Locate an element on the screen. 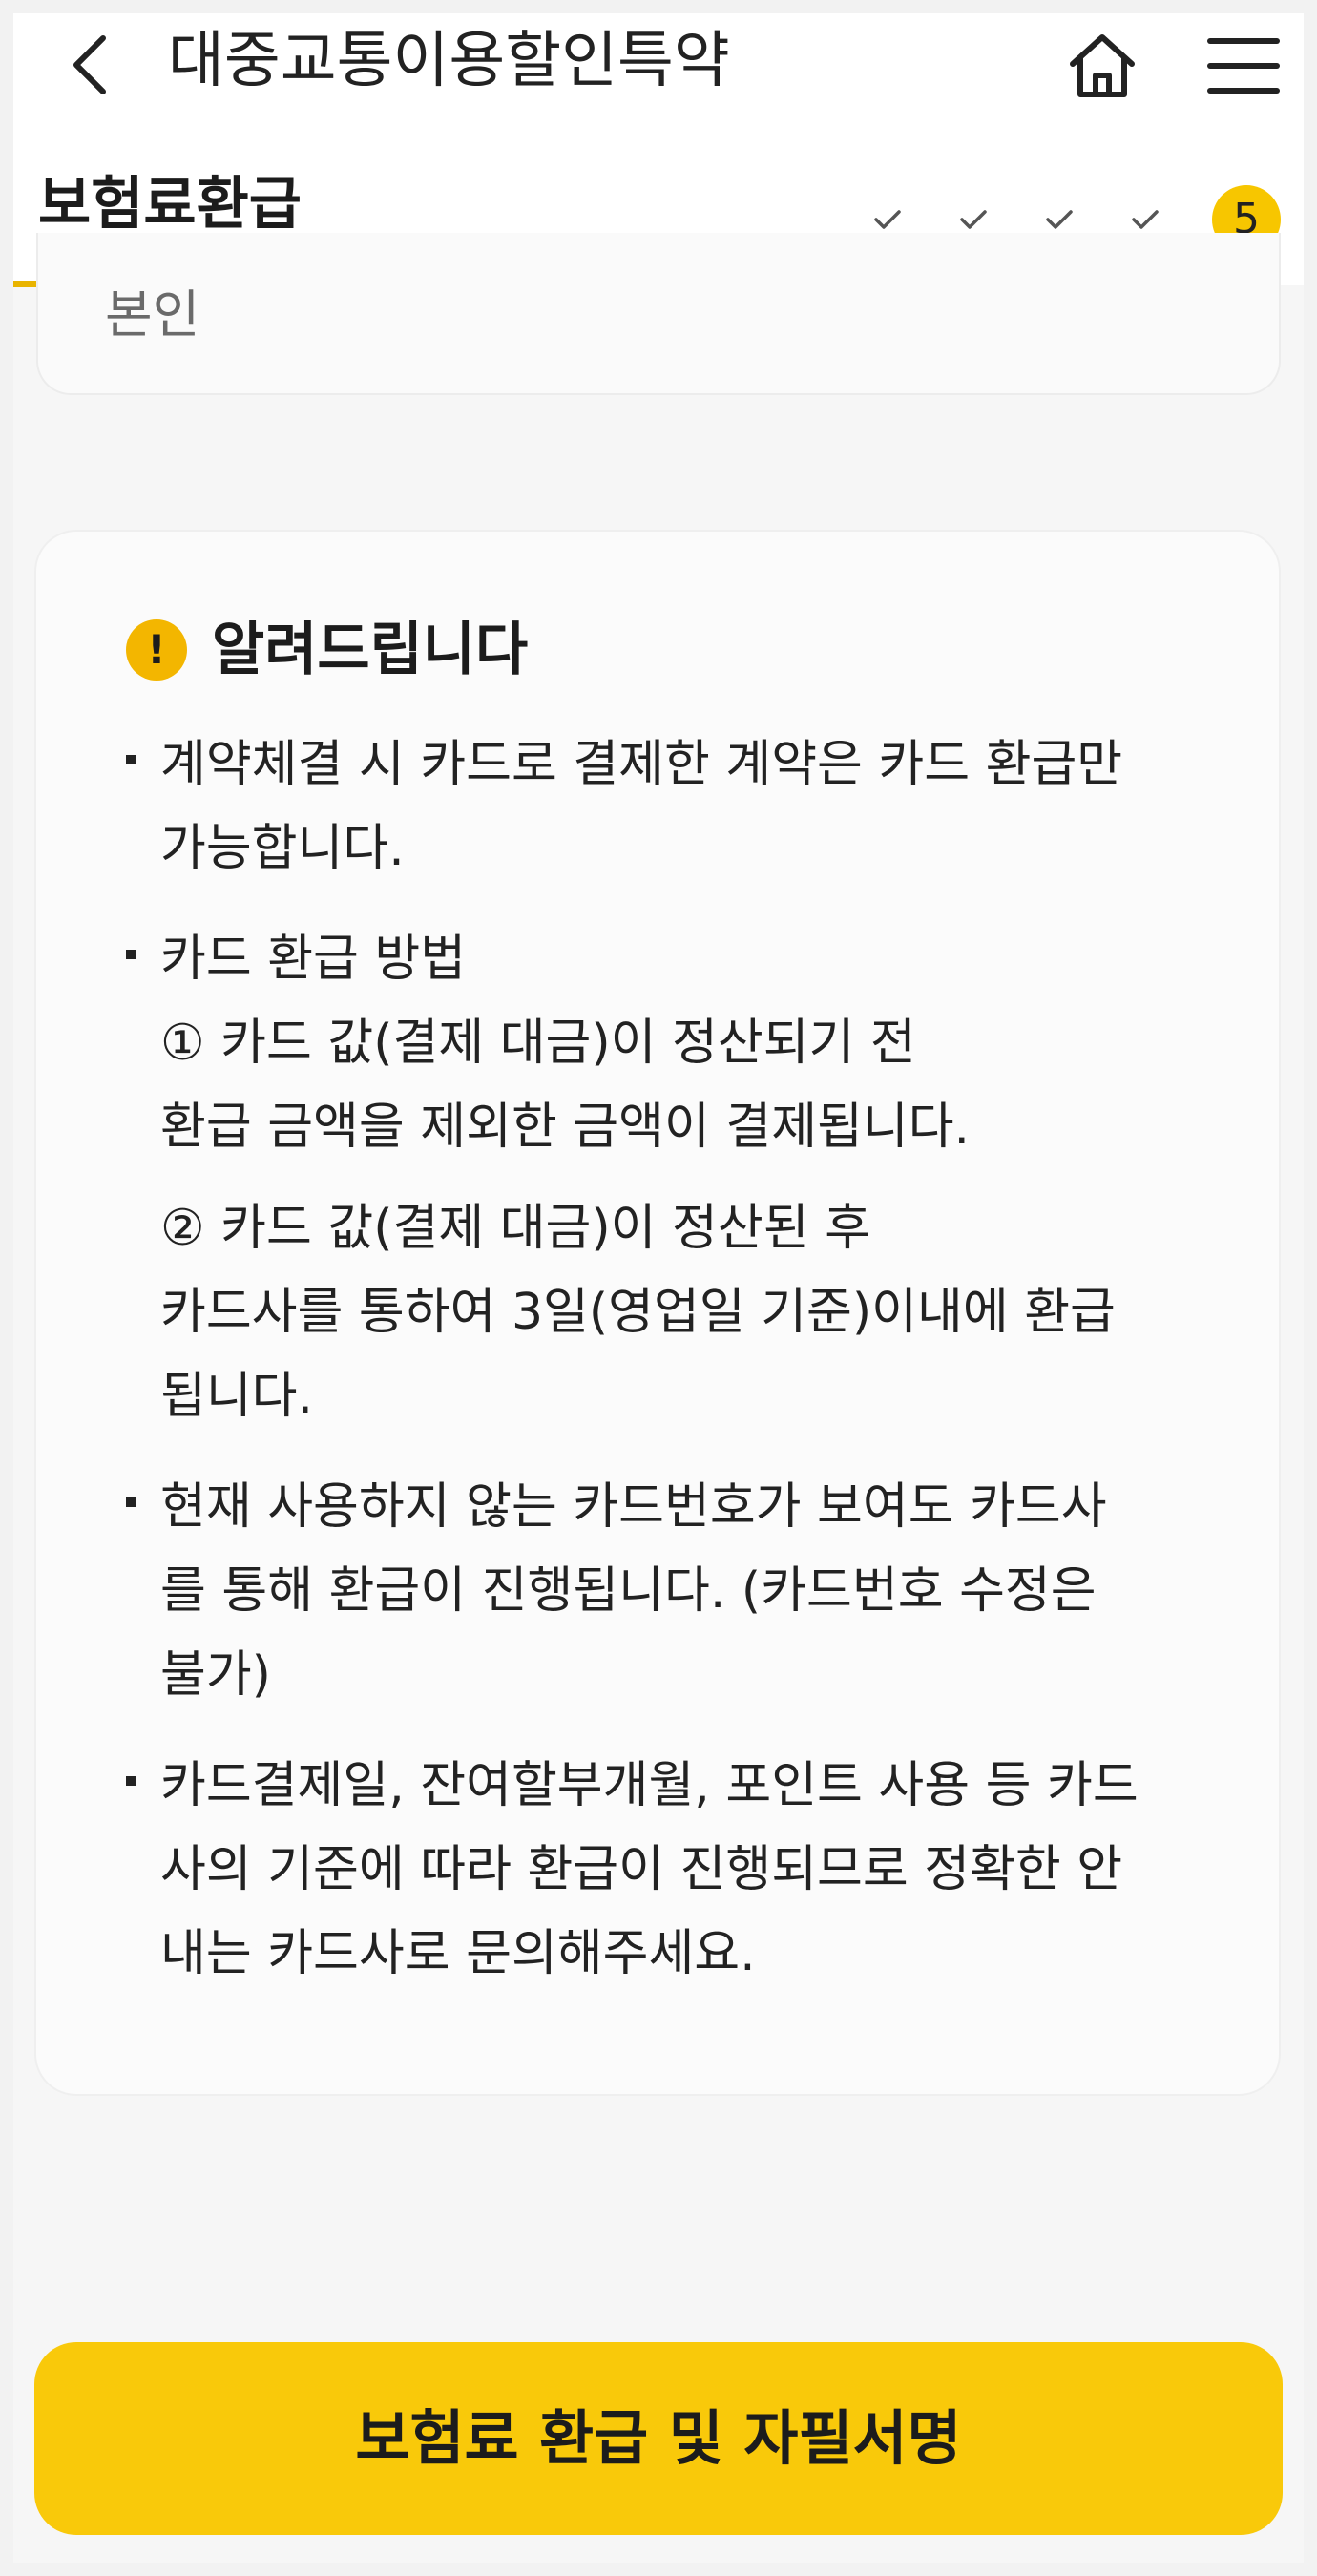 Image resolution: width=1317 pixels, height=2576 pixels. notice-line: 현재 사용하지 않는 카드번호가 보여도 카드사 is located at coordinates (634, 1507).